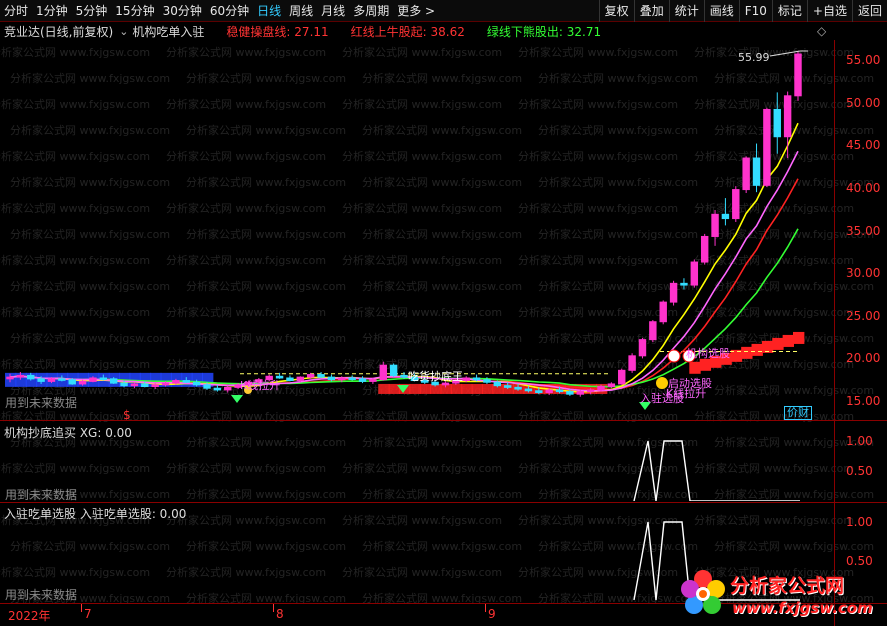  I want to click on period-tab-9: 多周期, so click(371, 11).